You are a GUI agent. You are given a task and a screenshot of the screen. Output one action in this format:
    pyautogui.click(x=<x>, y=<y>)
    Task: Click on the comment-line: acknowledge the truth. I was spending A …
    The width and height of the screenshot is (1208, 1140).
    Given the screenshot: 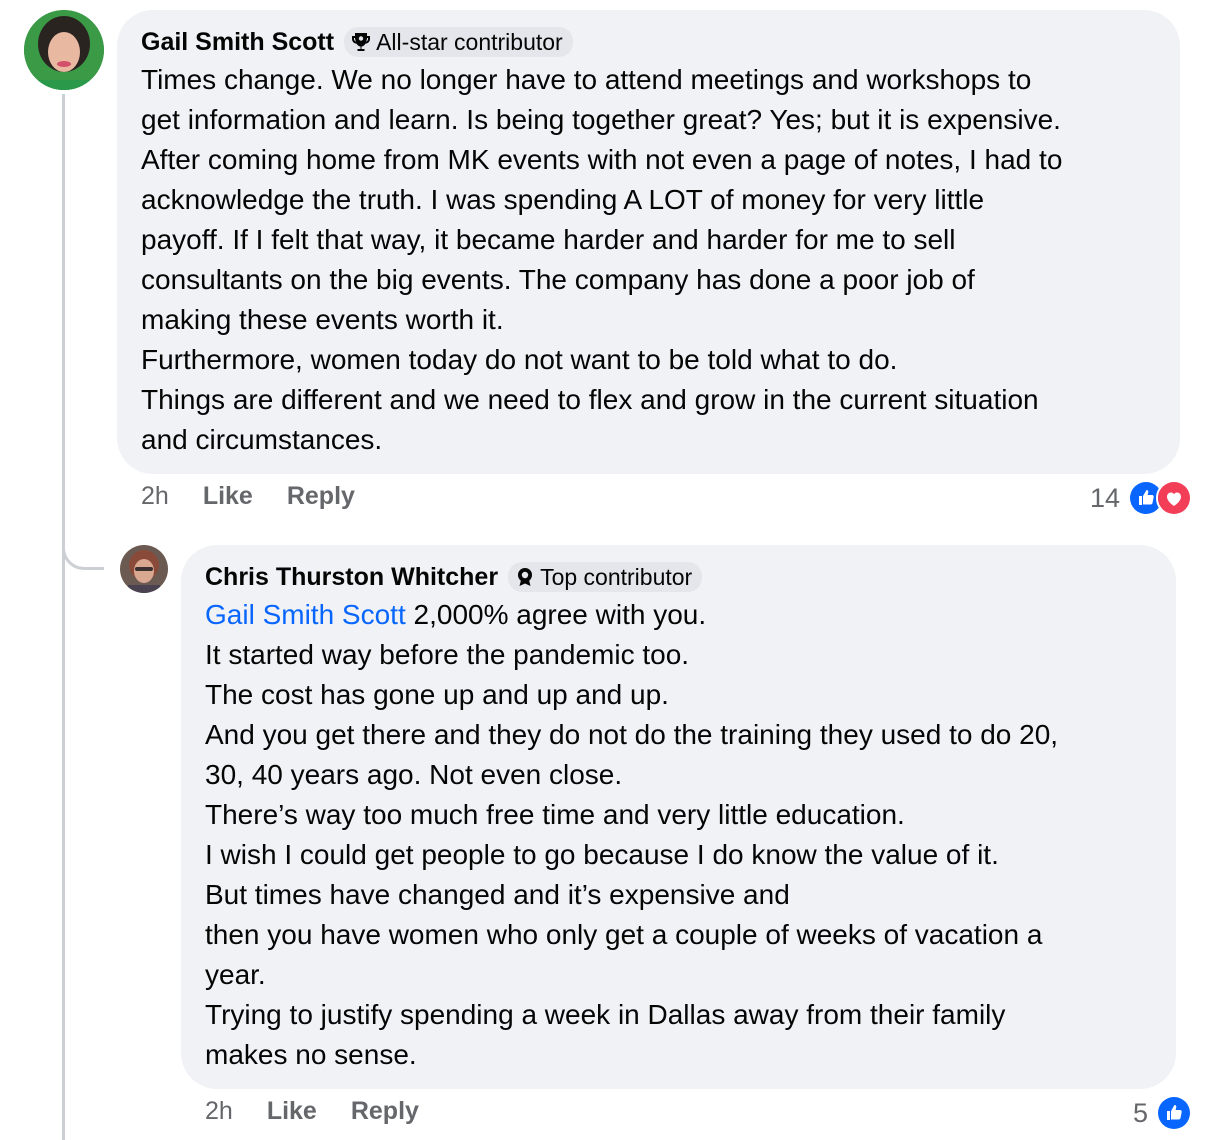 What is the action you would take?
    pyautogui.click(x=563, y=199)
    